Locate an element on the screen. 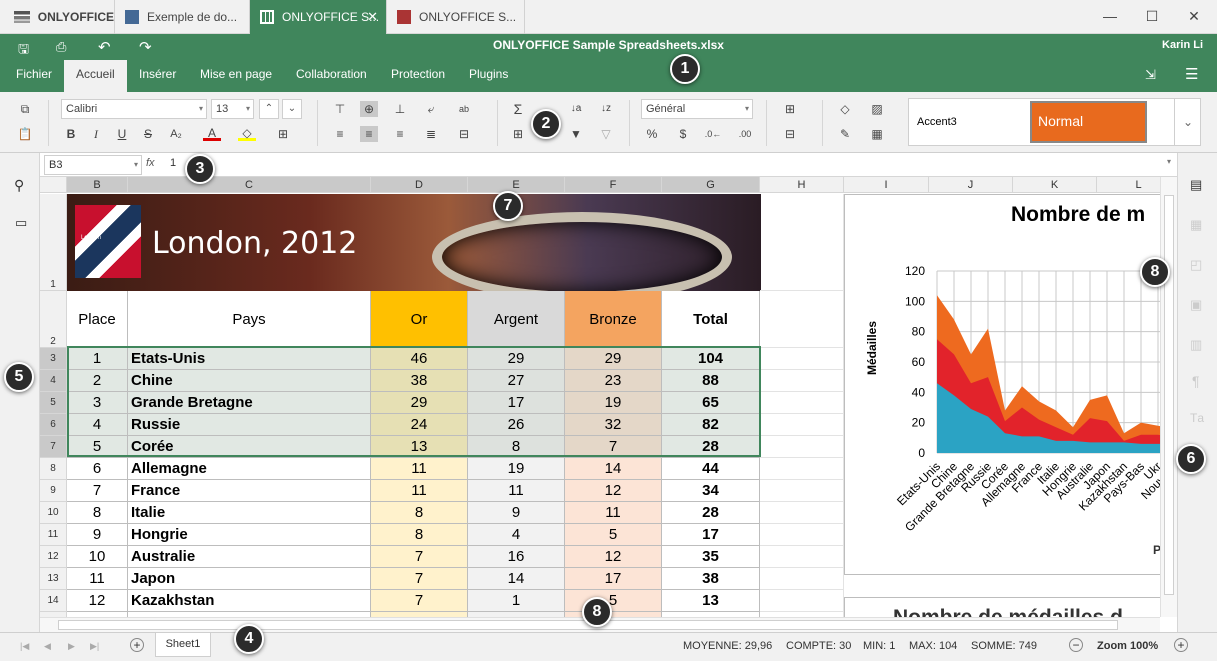  minimize-icon: — is located at coordinates (1110, 16).